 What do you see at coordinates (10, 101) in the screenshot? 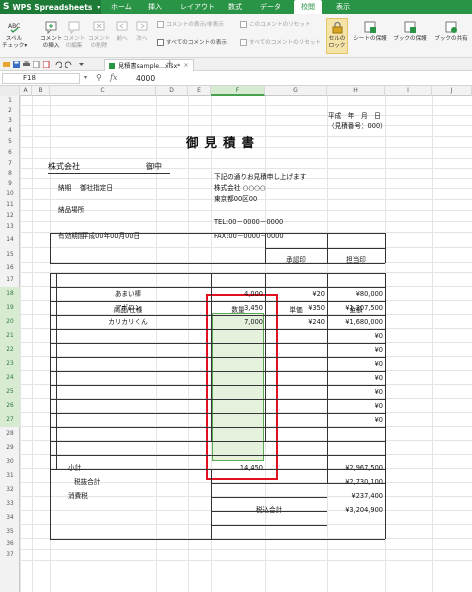
I see `row-header: 1` at bounding box center [10, 101].